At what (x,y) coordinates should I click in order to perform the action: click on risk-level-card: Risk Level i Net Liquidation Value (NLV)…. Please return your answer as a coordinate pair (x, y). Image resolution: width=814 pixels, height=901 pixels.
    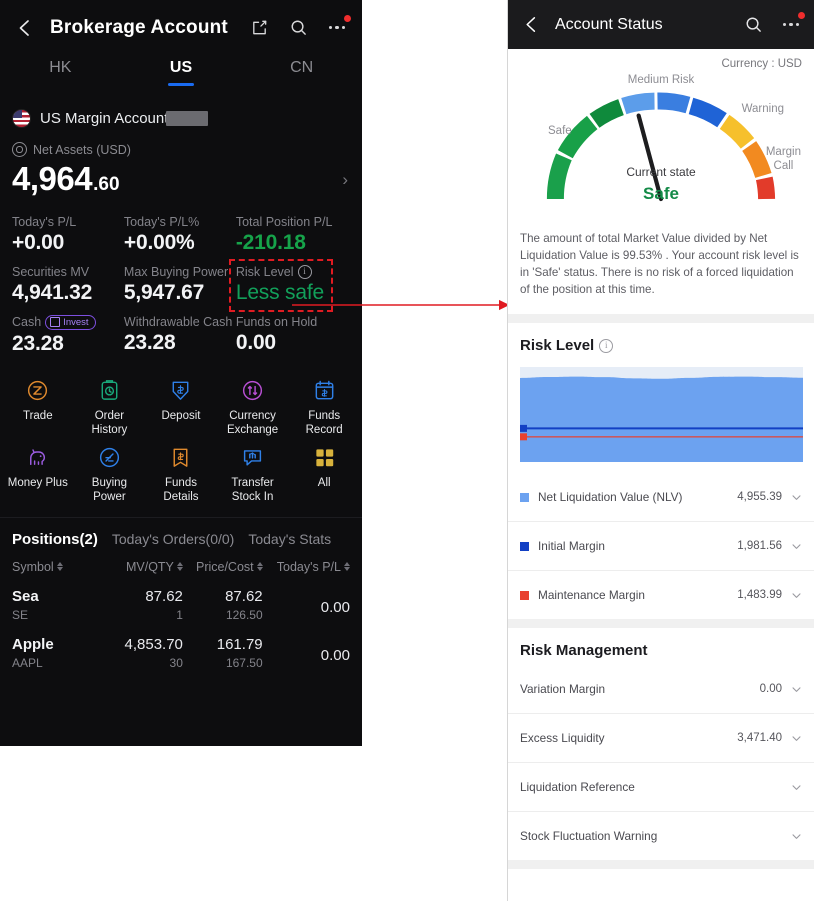
    Looking at the image, I should click on (661, 471).